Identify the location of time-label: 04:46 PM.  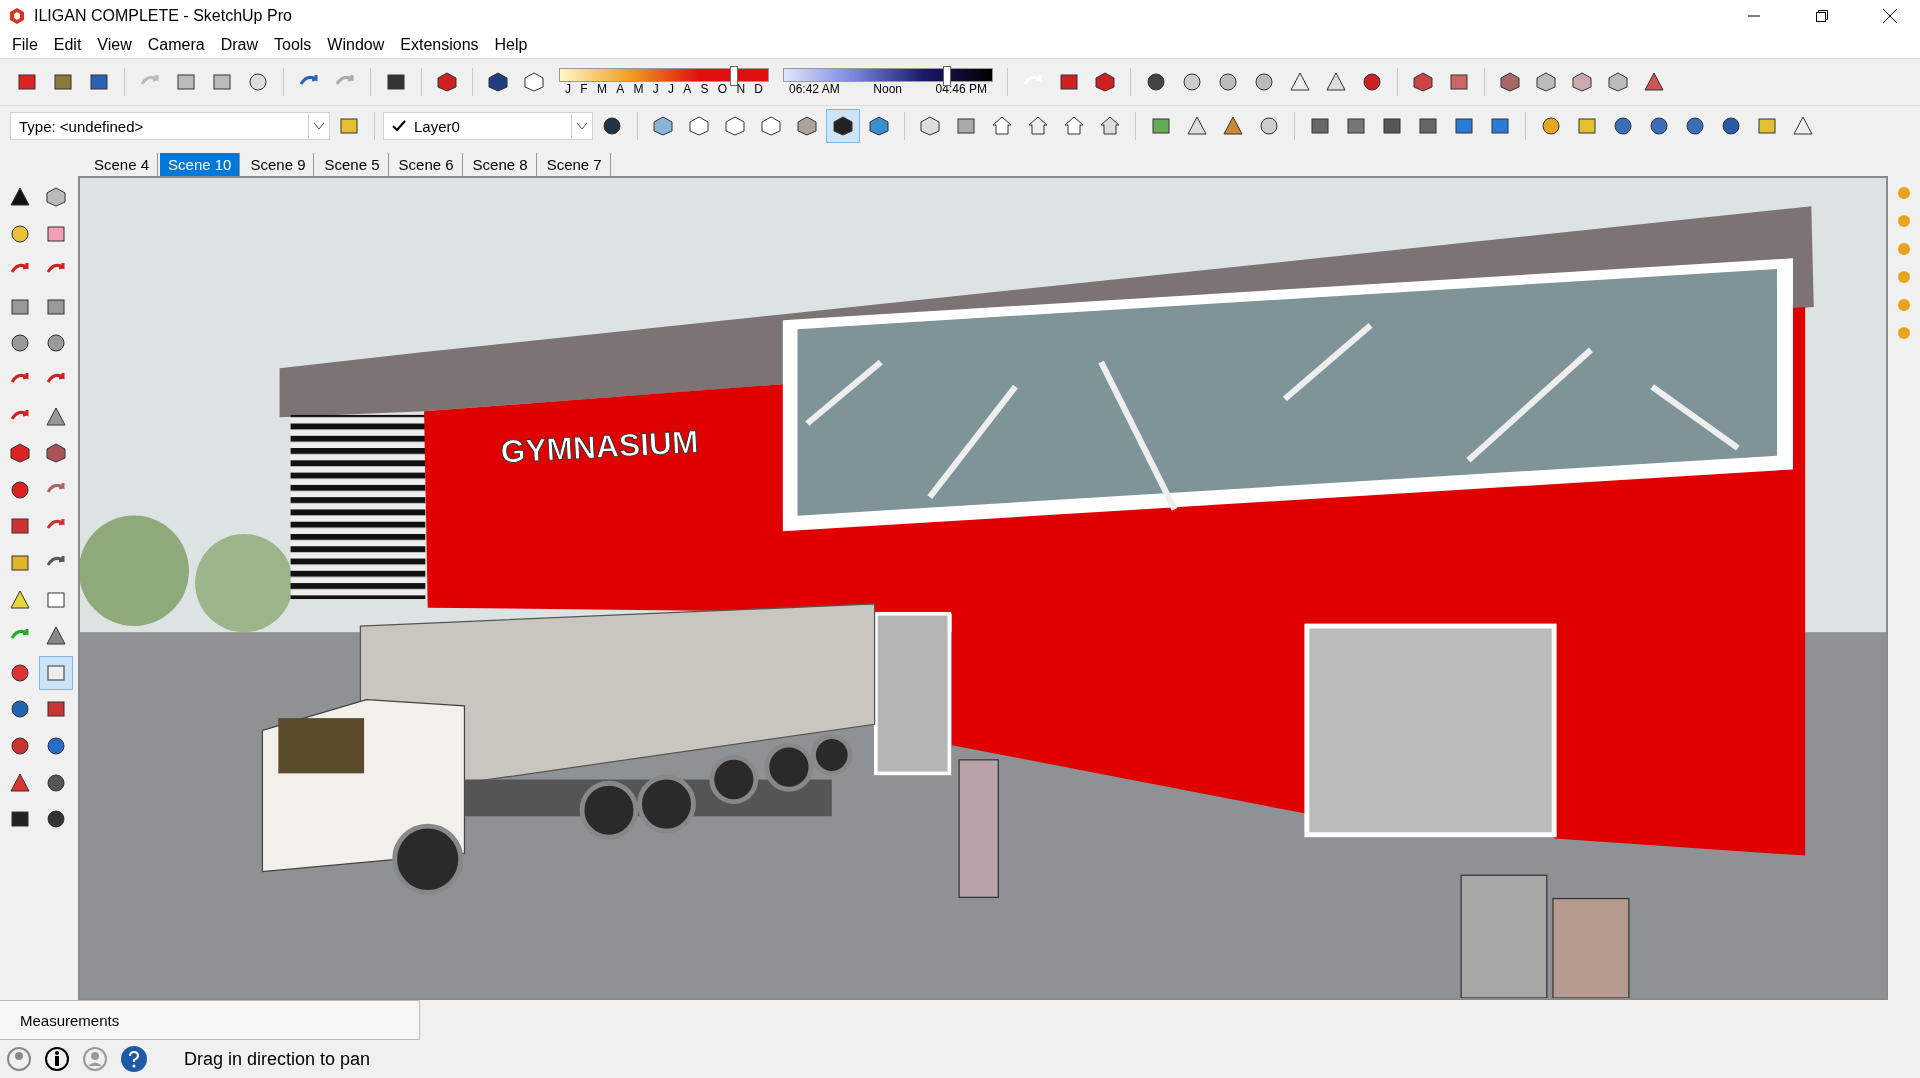
(961, 89).